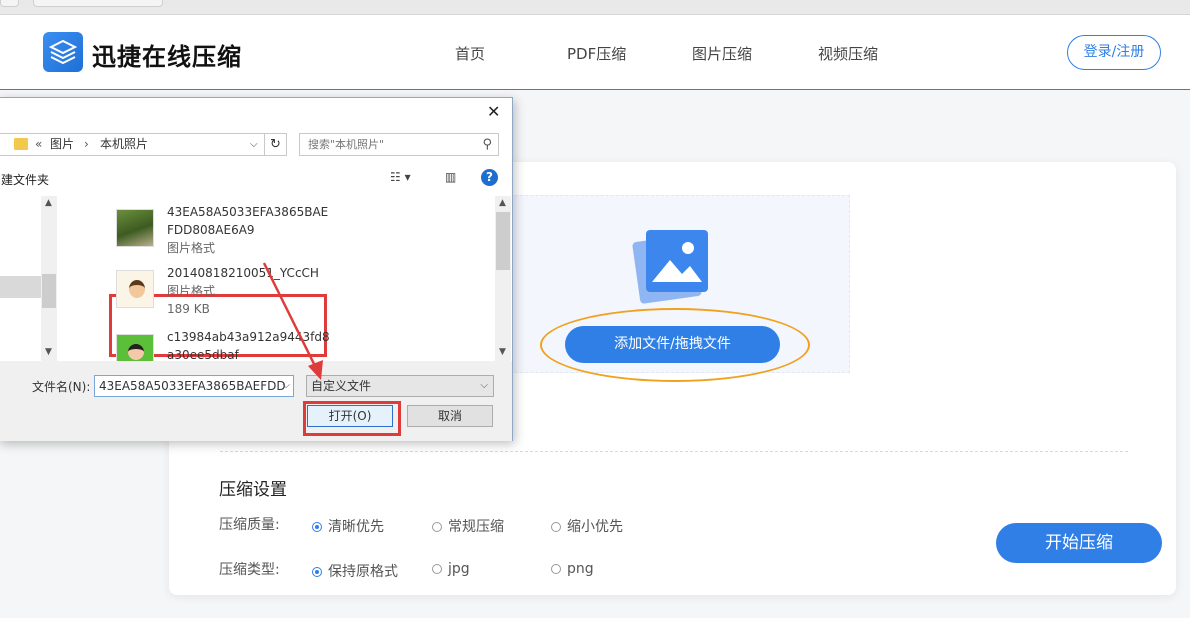 The image size is (1190, 618). Describe the element at coordinates (674, 451) in the screenshot. I see `divider` at that location.